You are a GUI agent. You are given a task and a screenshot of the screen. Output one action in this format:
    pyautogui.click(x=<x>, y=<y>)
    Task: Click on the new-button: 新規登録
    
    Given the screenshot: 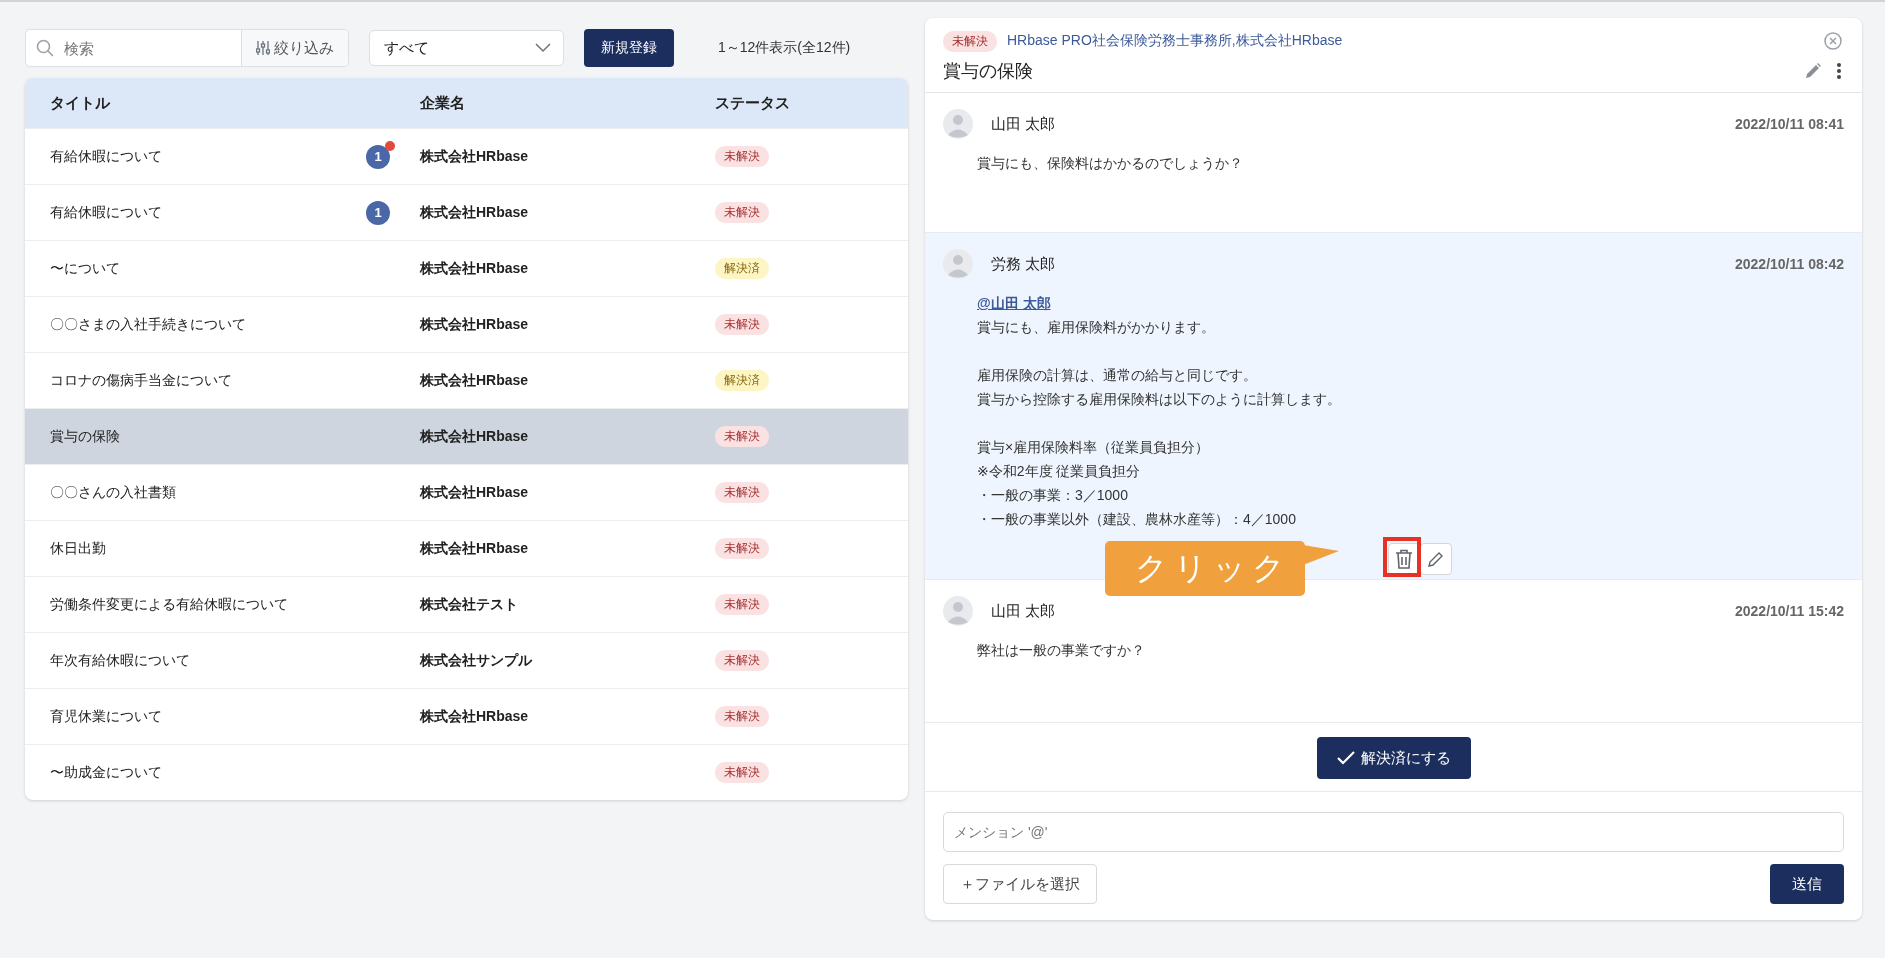 What is the action you would take?
    pyautogui.click(x=629, y=48)
    